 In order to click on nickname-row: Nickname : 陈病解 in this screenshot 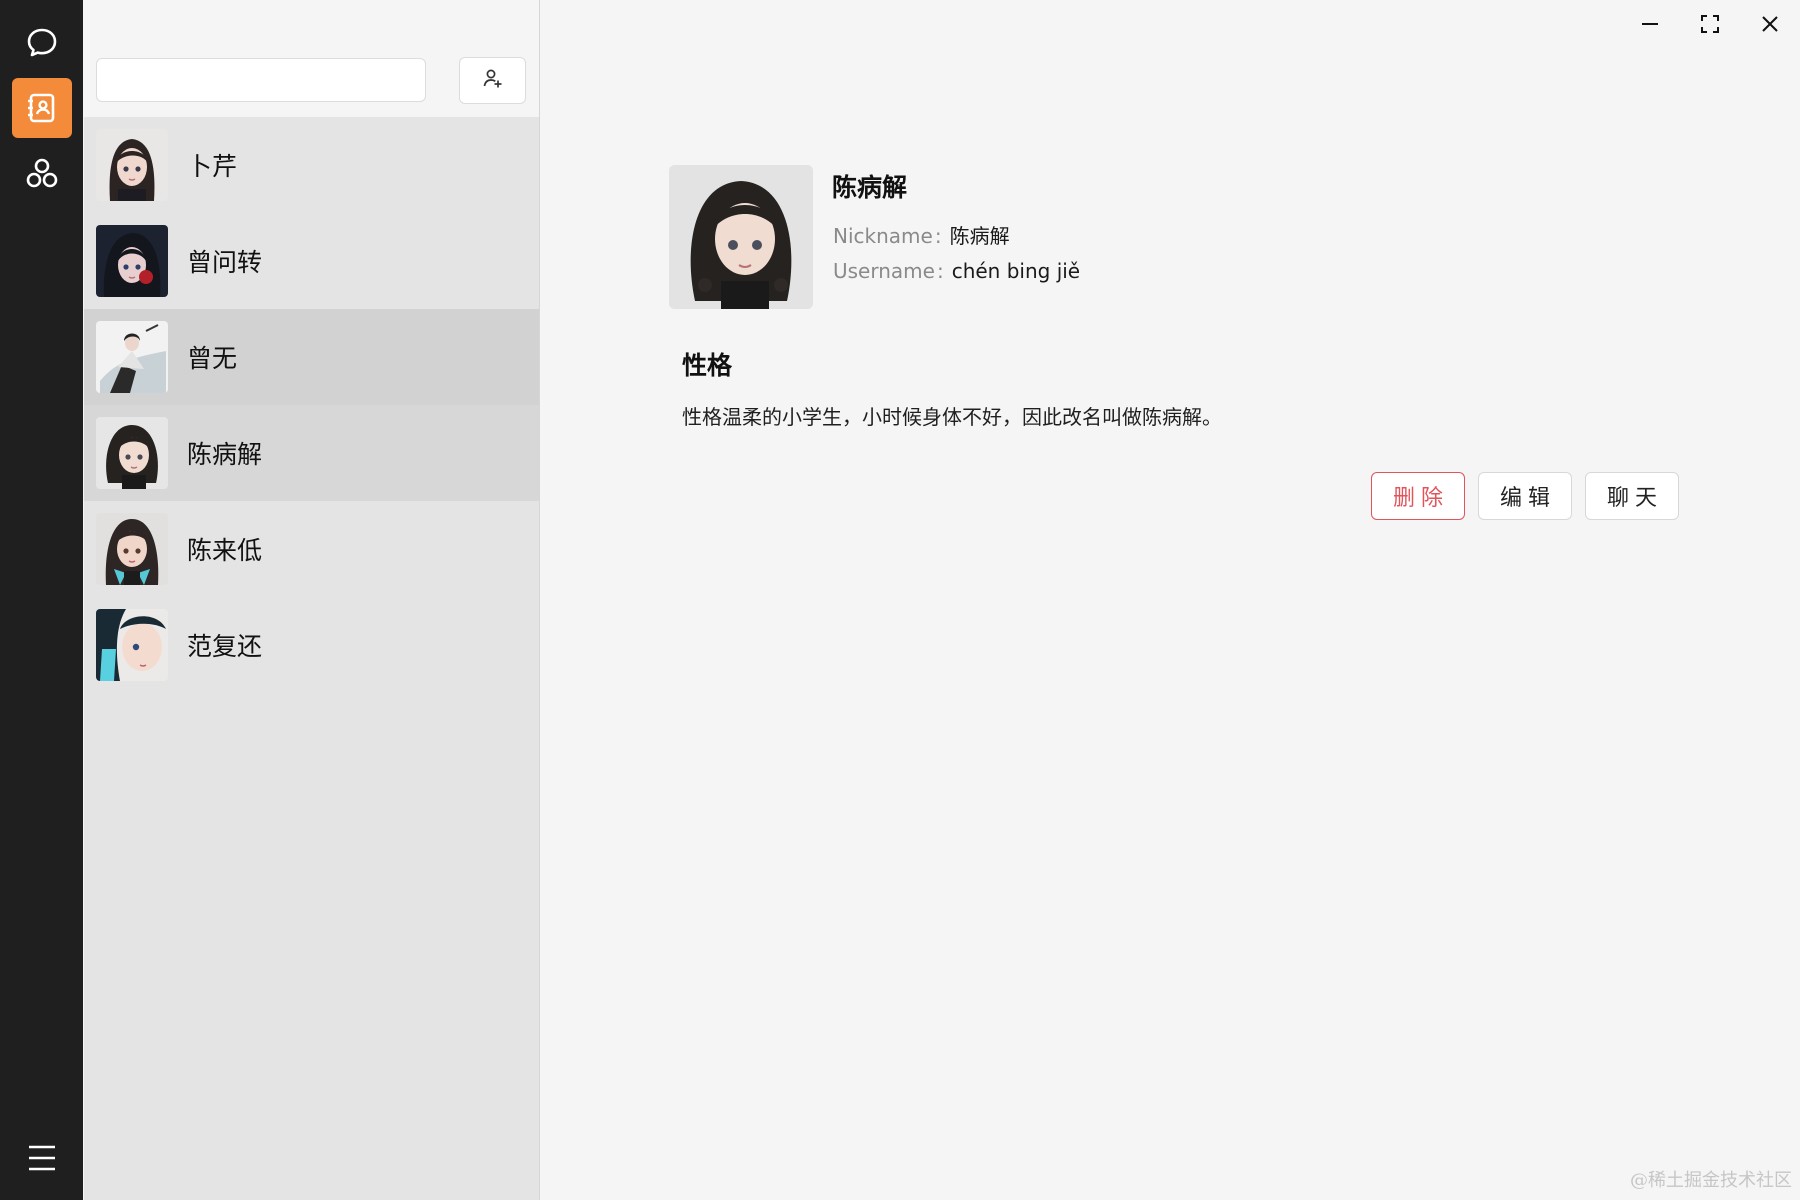, I will do `click(921, 234)`.